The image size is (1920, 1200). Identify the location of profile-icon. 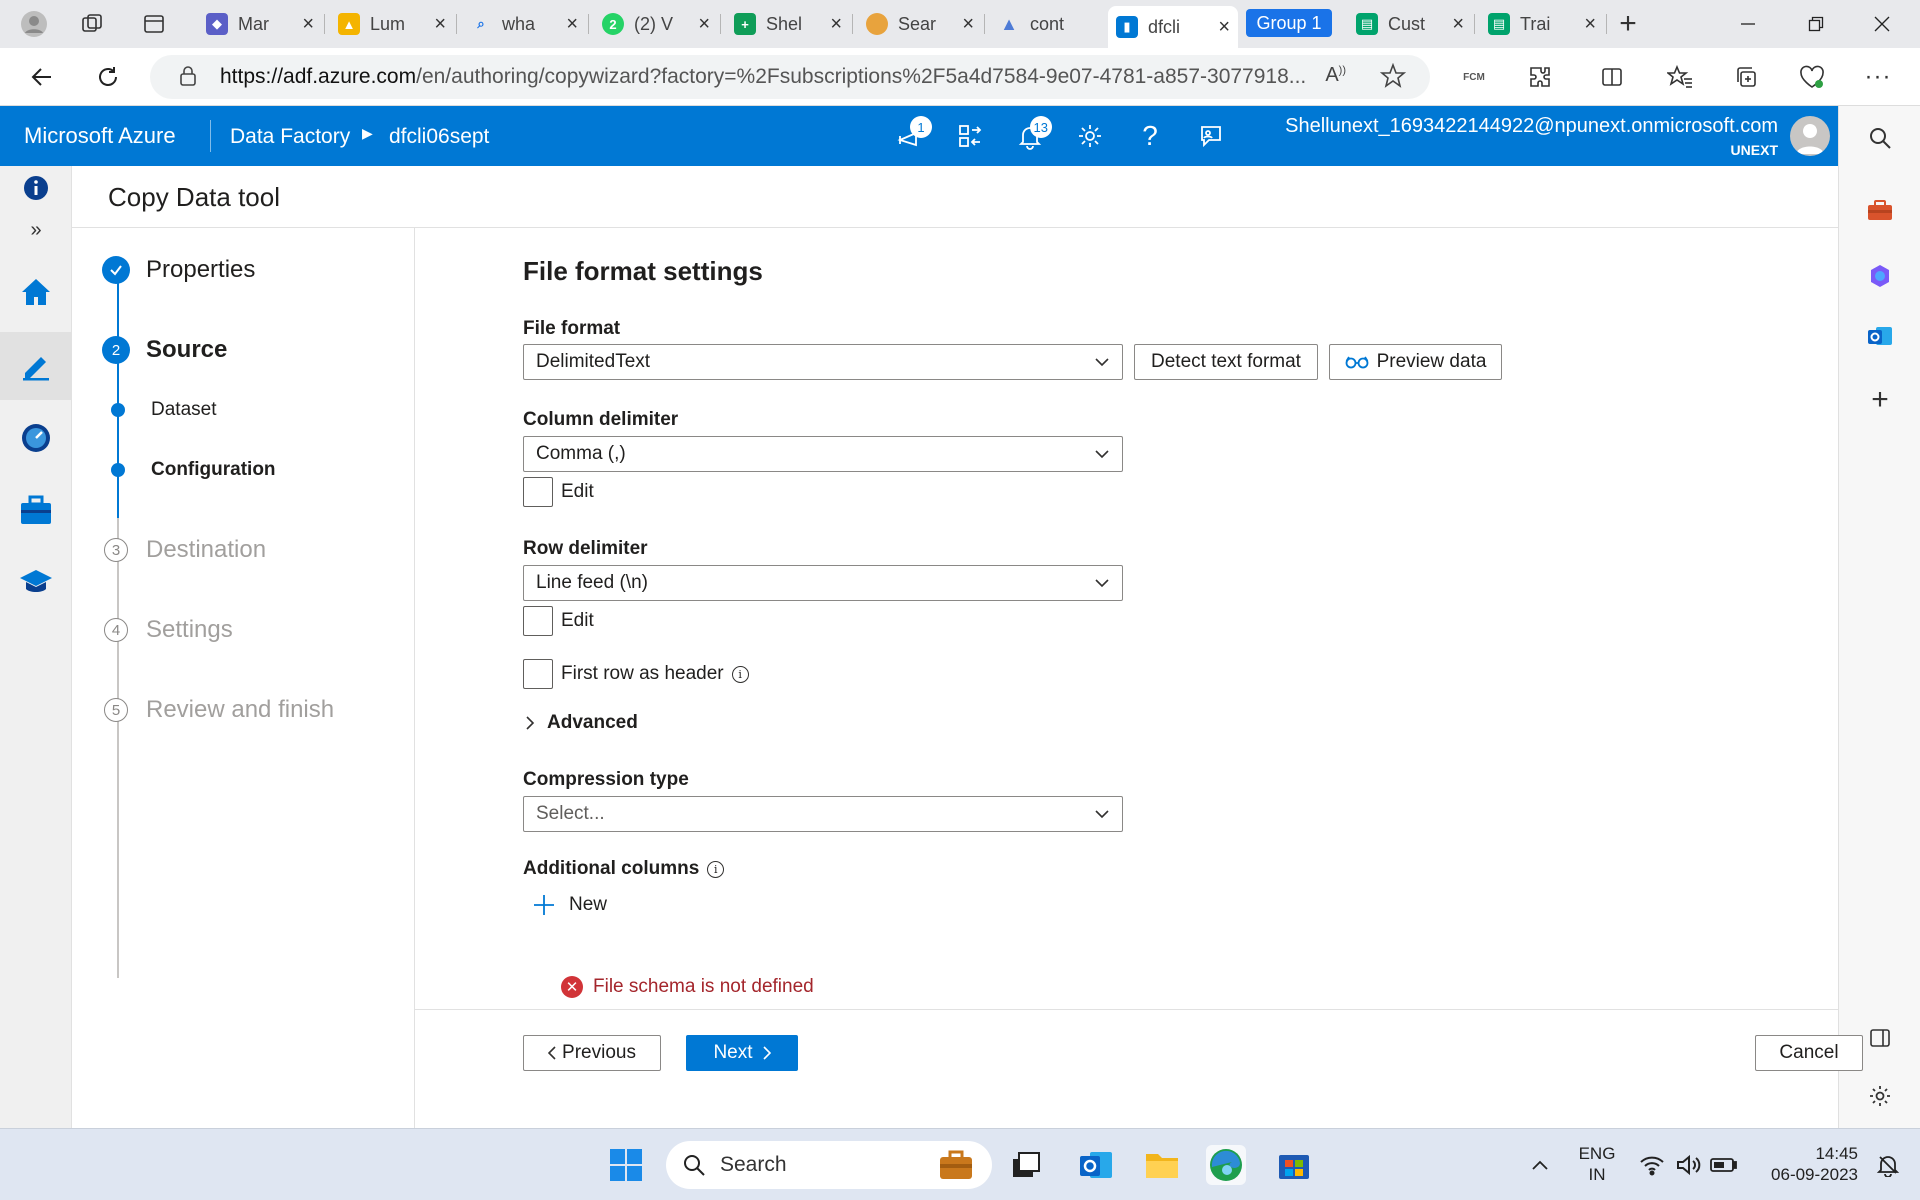
(34, 24).